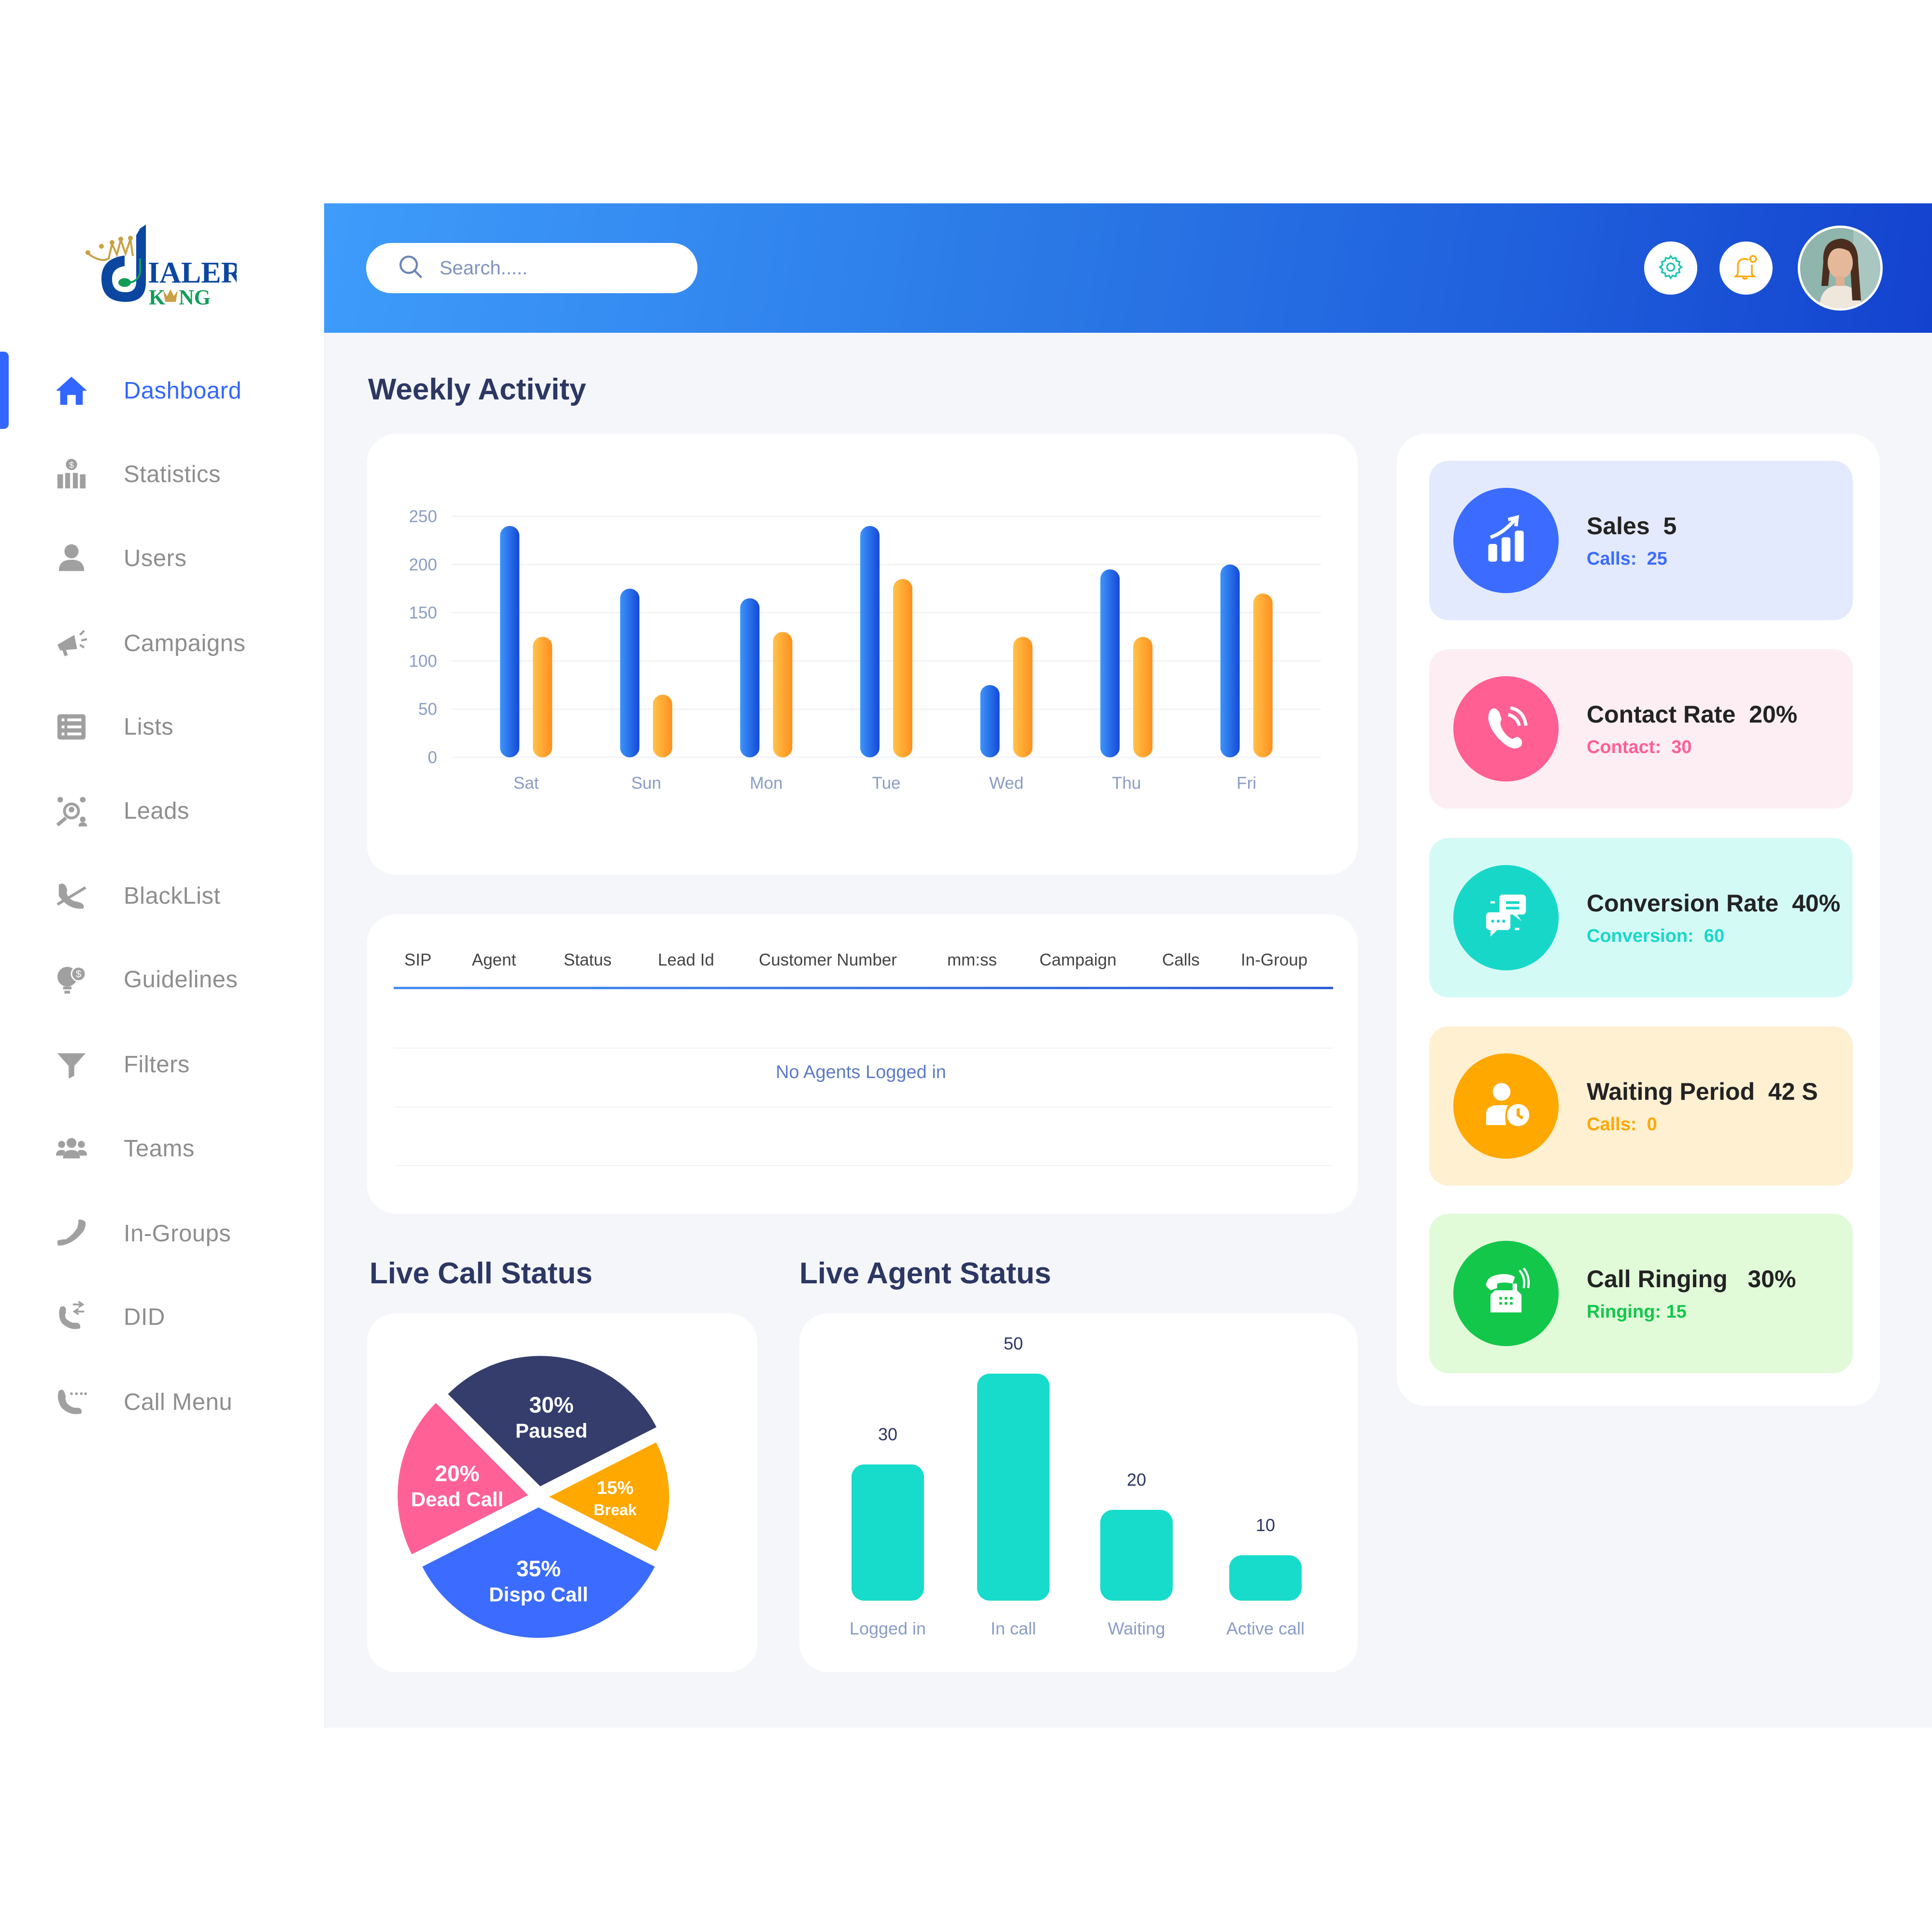  I want to click on y-tick-label: 50, so click(427, 709).